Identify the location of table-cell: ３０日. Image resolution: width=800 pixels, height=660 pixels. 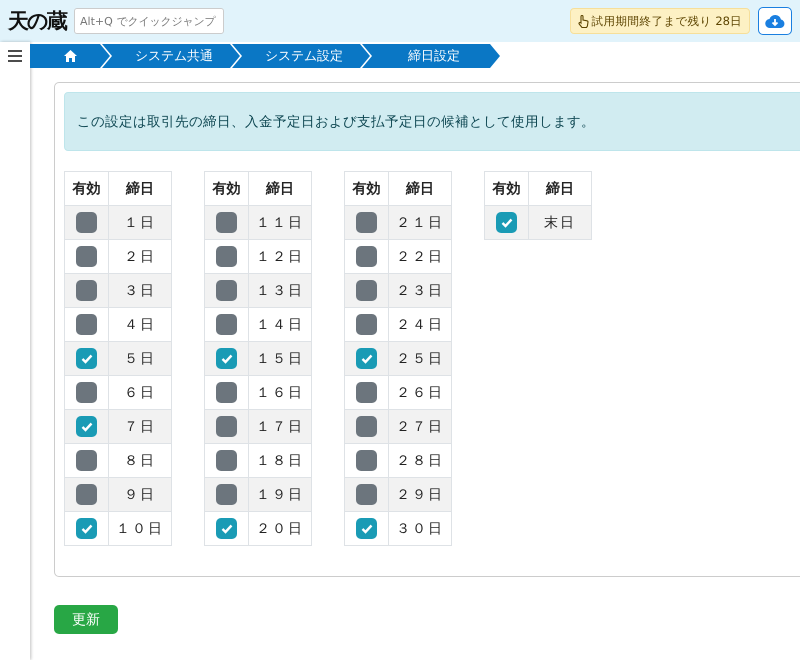
(420, 529).